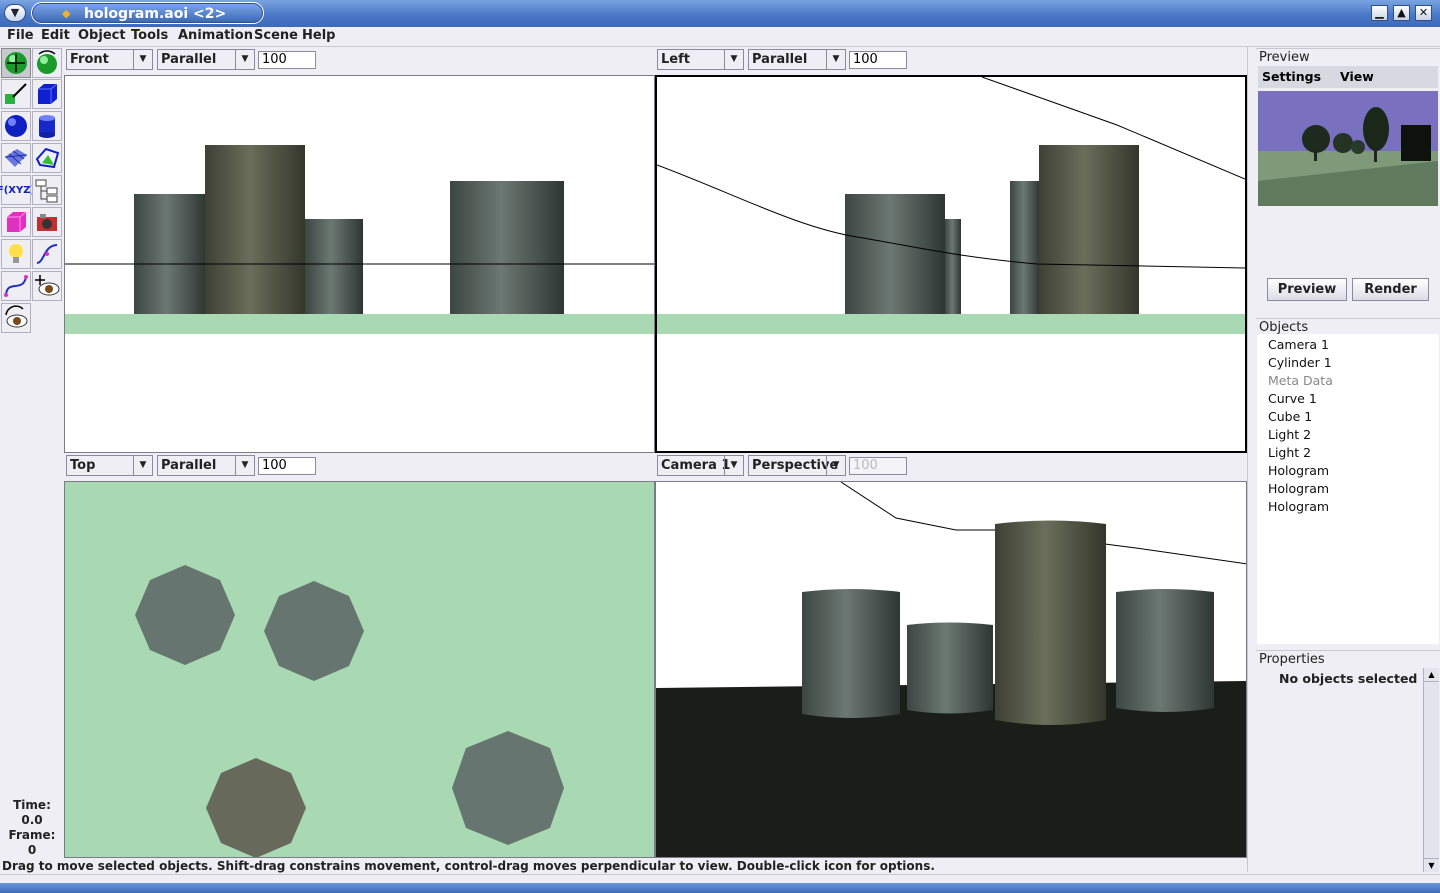  Describe the element at coordinates (20, 35) in the screenshot. I see `menu-file: File` at that location.